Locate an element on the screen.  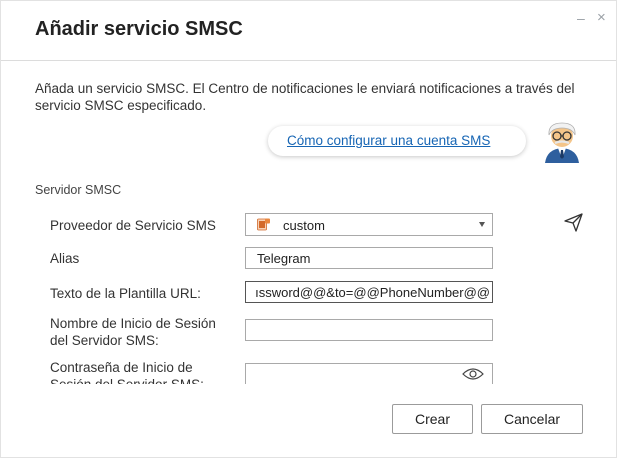
alias-label: Alias is located at coordinates (65, 258).